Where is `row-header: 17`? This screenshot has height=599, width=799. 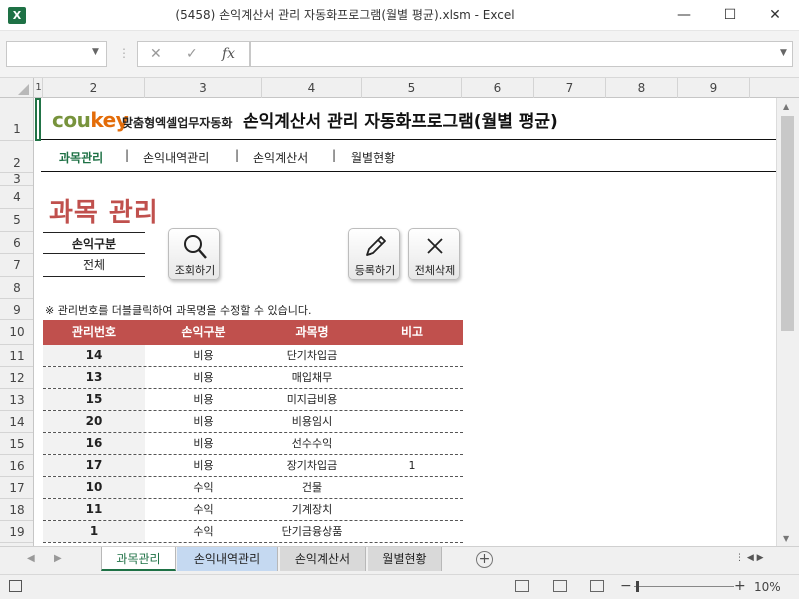
row-header: 17 is located at coordinates (16, 488).